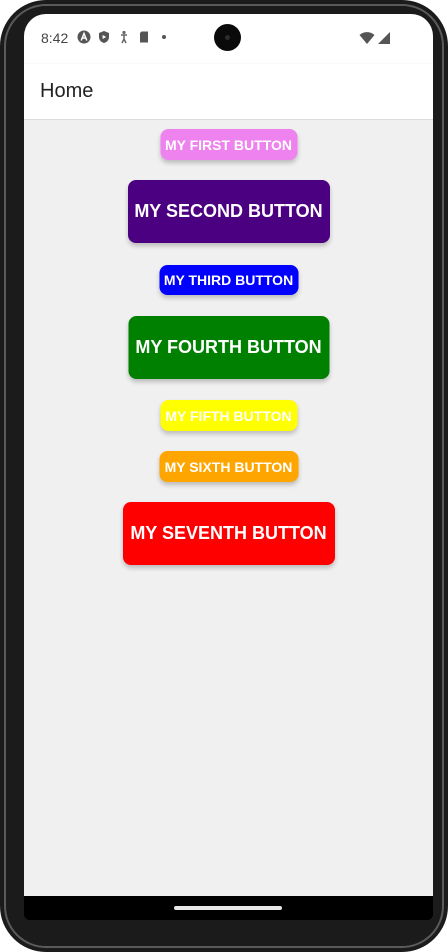 This screenshot has width=448, height=952. Describe the element at coordinates (164, 37) in the screenshot. I see `dot-icon` at that location.